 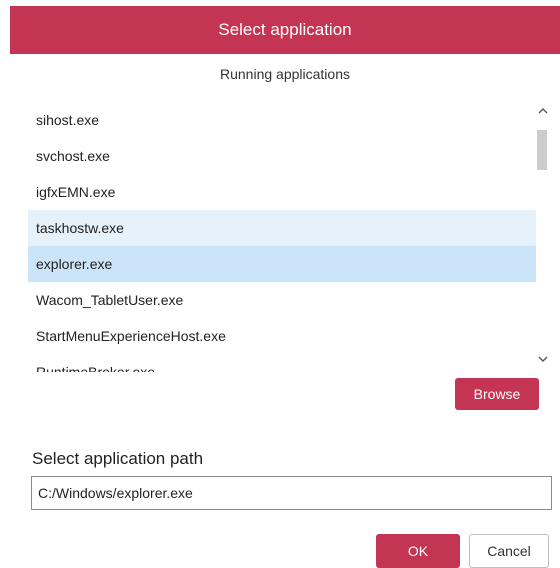 I want to click on list-item: StartMenuExperienceHost.exe, so click(x=282, y=336).